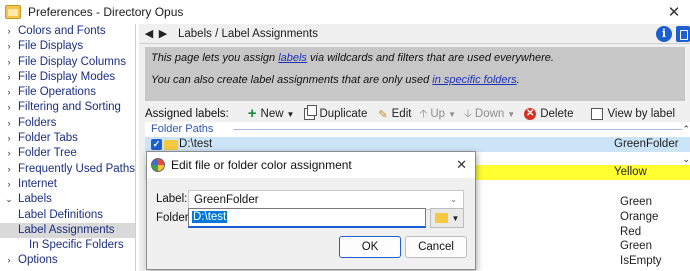 The height and width of the screenshot is (271, 690). I want to click on tree-item-file-displays: › File Displays, so click(67, 46).